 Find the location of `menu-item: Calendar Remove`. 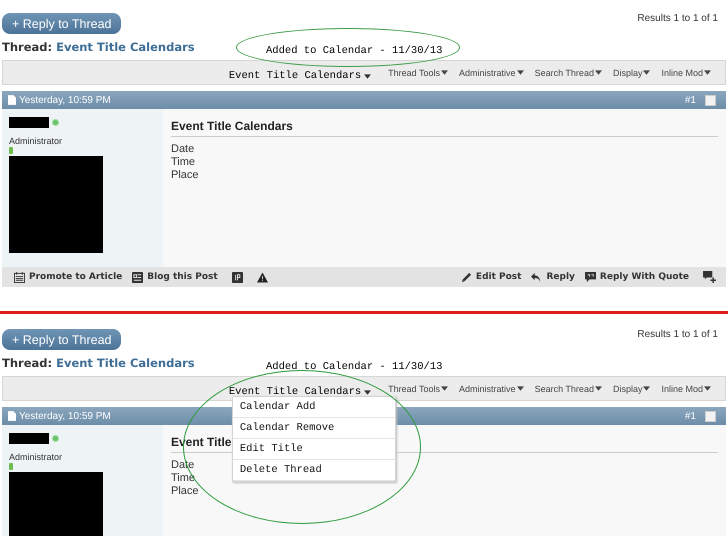

menu-item: Calendar Remove is located at coordinates (313, 428).